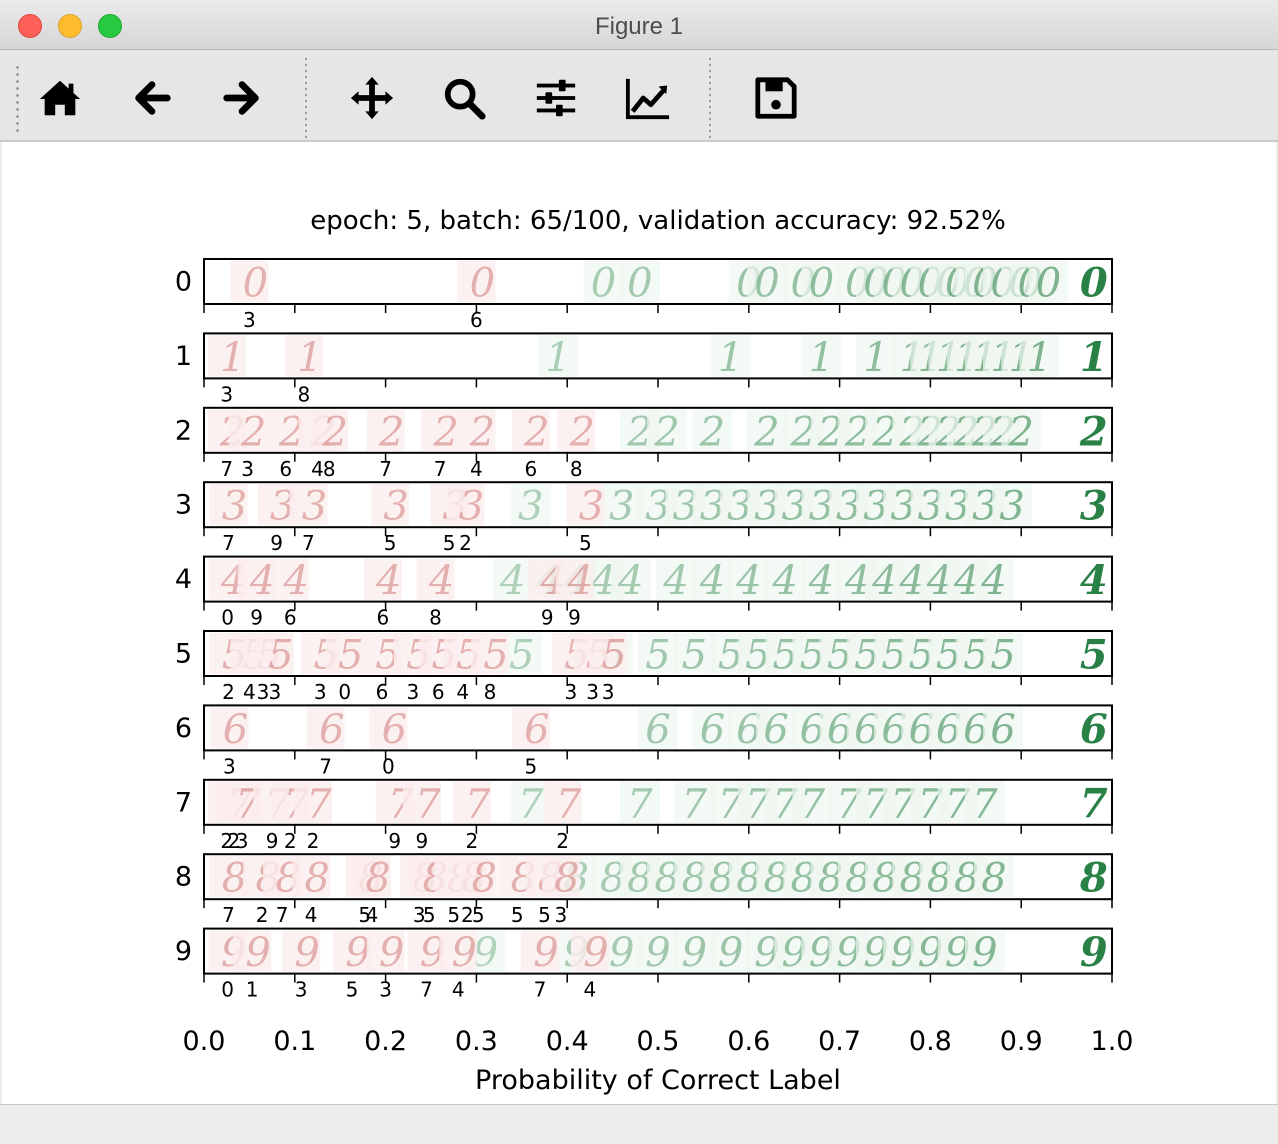 The width and height of the screenshot is (1278, 1144). I want to click on home-button, so click(60, 98).